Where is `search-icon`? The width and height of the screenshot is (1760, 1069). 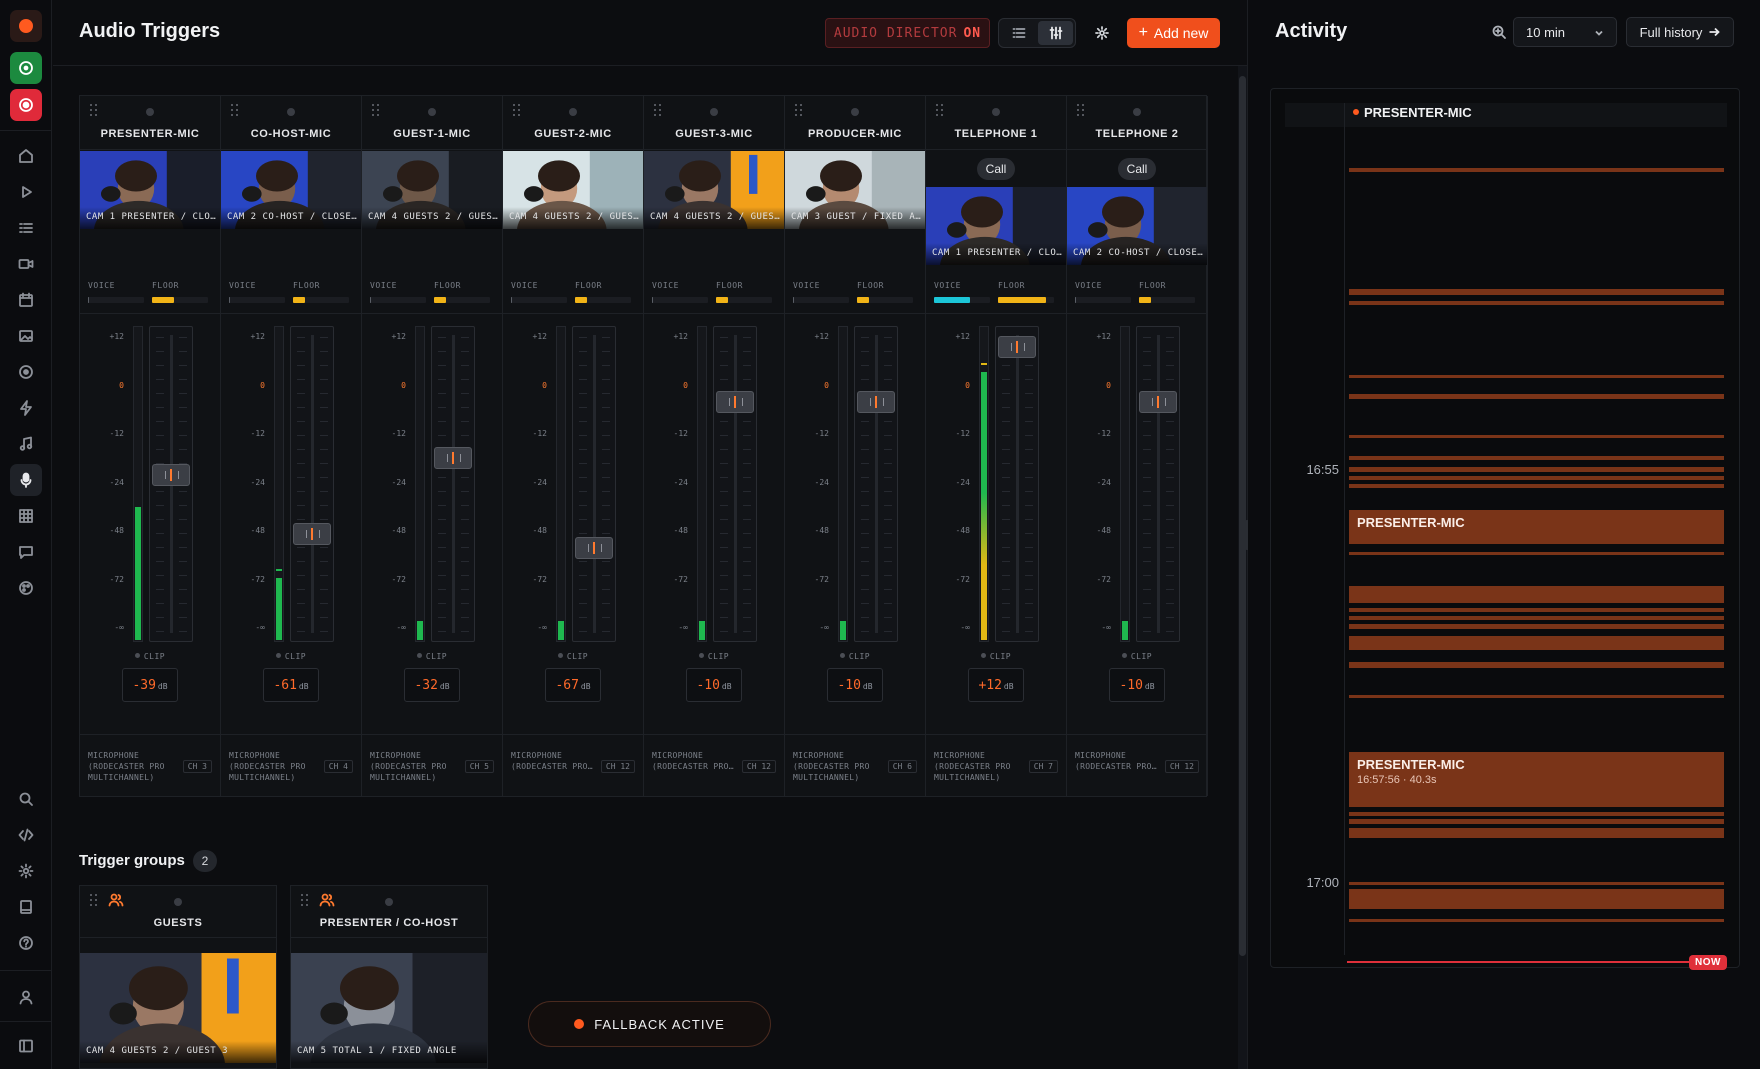
search-icon is located at coordinates (26, 799).